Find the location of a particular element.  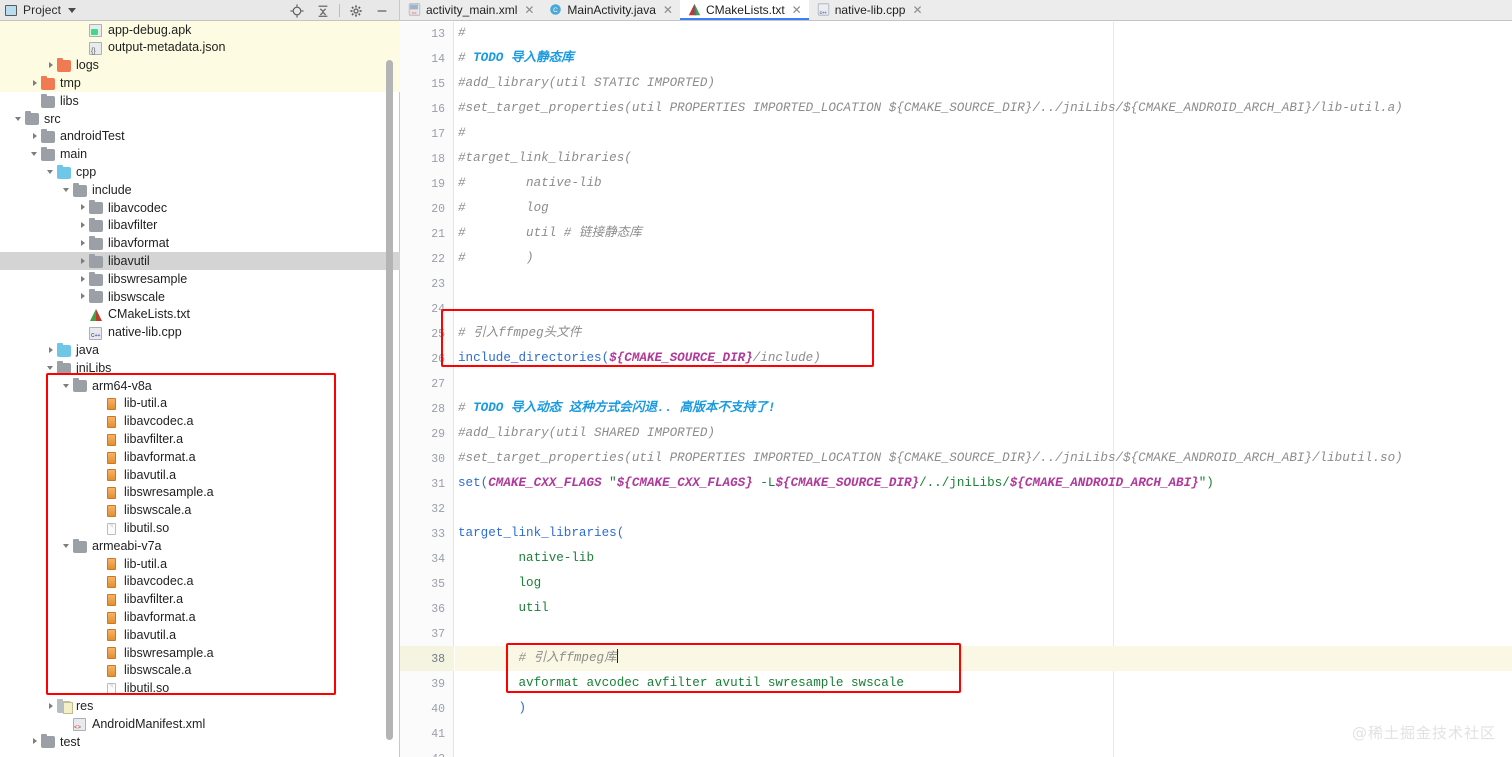

code-line: # native-lib is located at coordinates (530, 183).